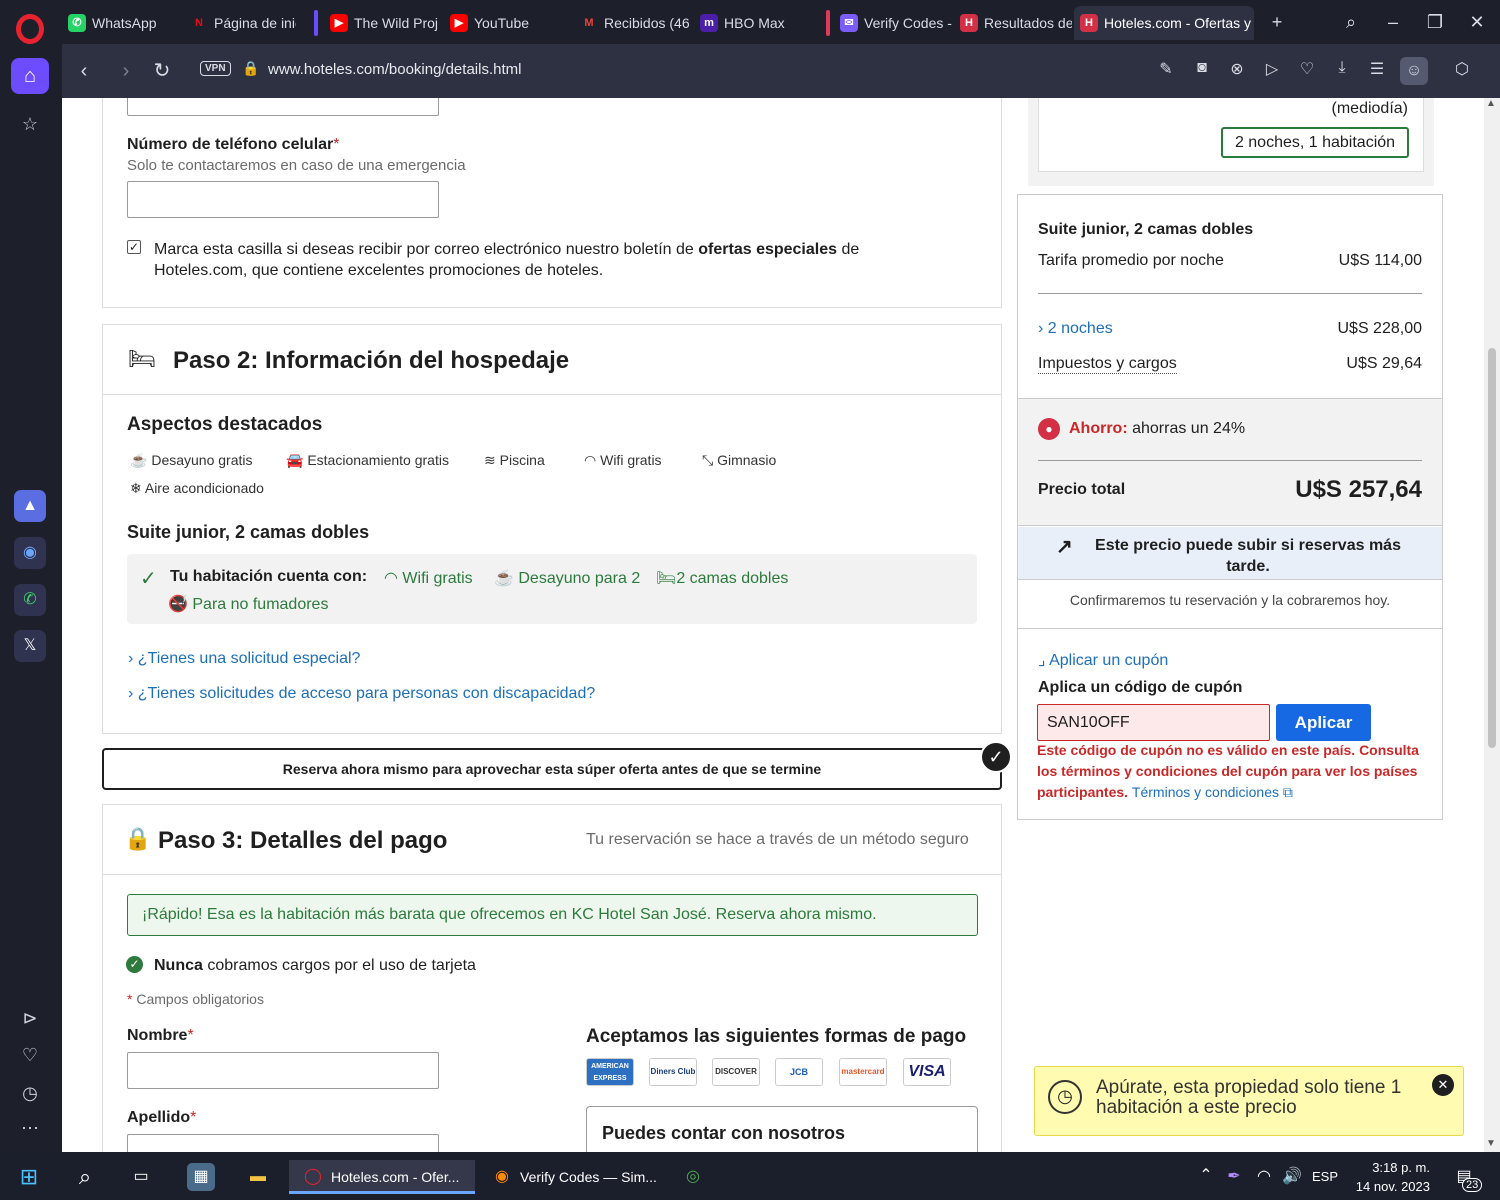 This screenshot has height=1200, width=1500. What do you see at coordinates (1264, 1177) in the screenshot?
I see `wifi-tray-icon: ◠` at bounding box center [1264, 1177].